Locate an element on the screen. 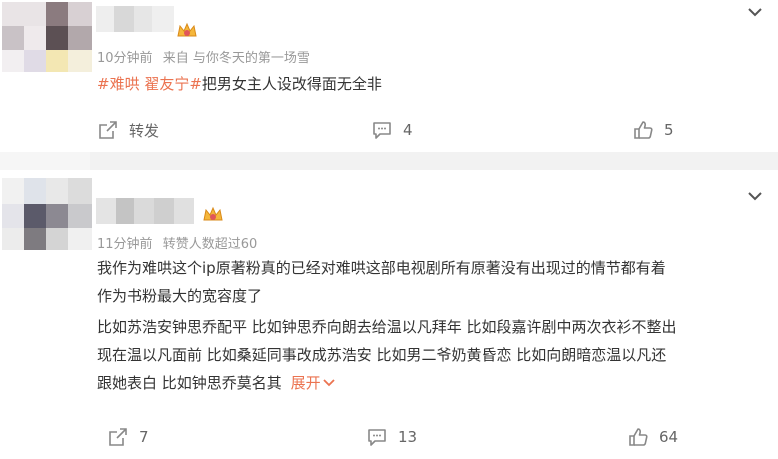 The image size is (778, 459). repost-label: 转发 is located at coordinates (144, 130).